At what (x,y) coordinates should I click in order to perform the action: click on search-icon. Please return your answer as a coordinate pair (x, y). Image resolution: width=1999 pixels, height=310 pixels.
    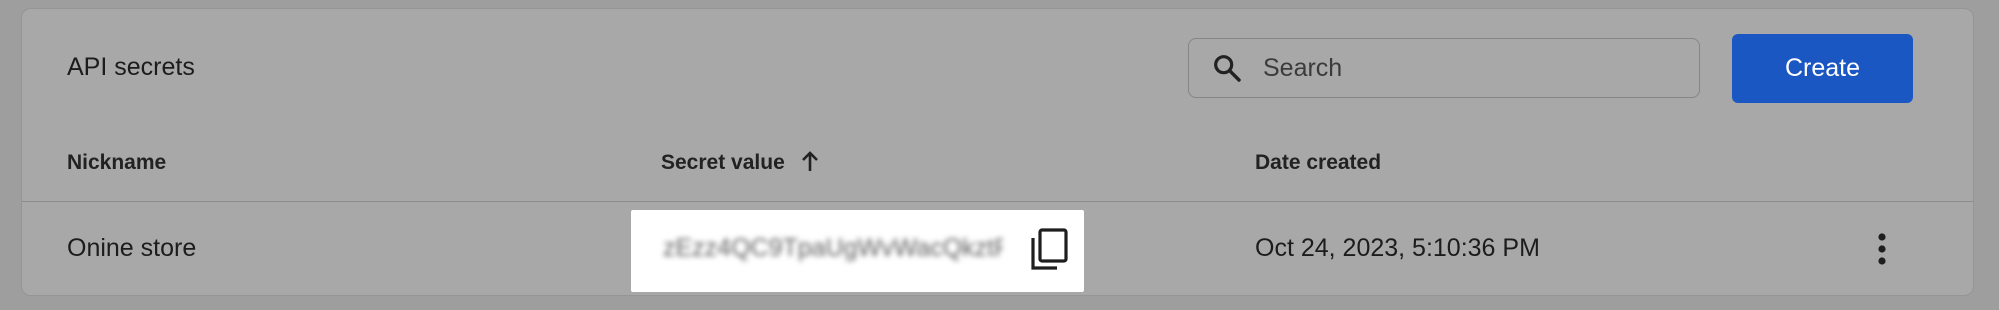
    Looking at the image, I should click on (1227, 68).